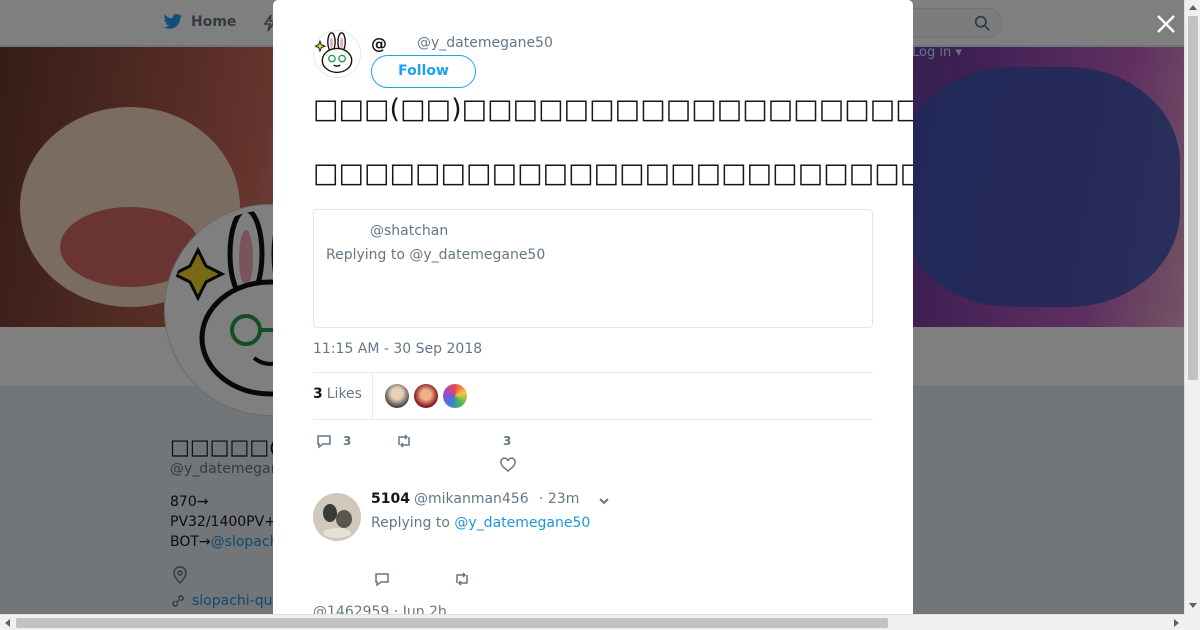  What do you see at coordinates (593, 396) in the screenshot?
I see `tweet-stats: 3 Likes` at bounding box center [593, 396].